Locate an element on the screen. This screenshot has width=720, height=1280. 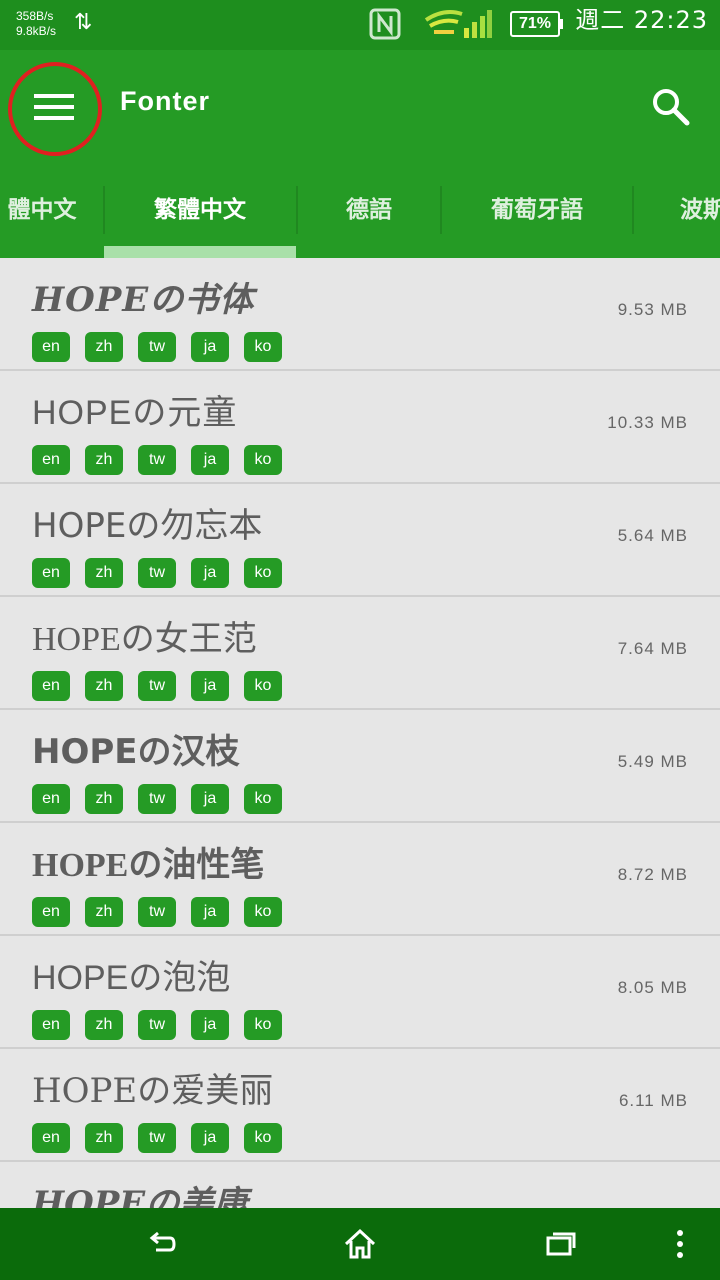
list-item: HOPEの油性笔 8.72 MB en zh tw ja ko is located at coordinates (360, 879).